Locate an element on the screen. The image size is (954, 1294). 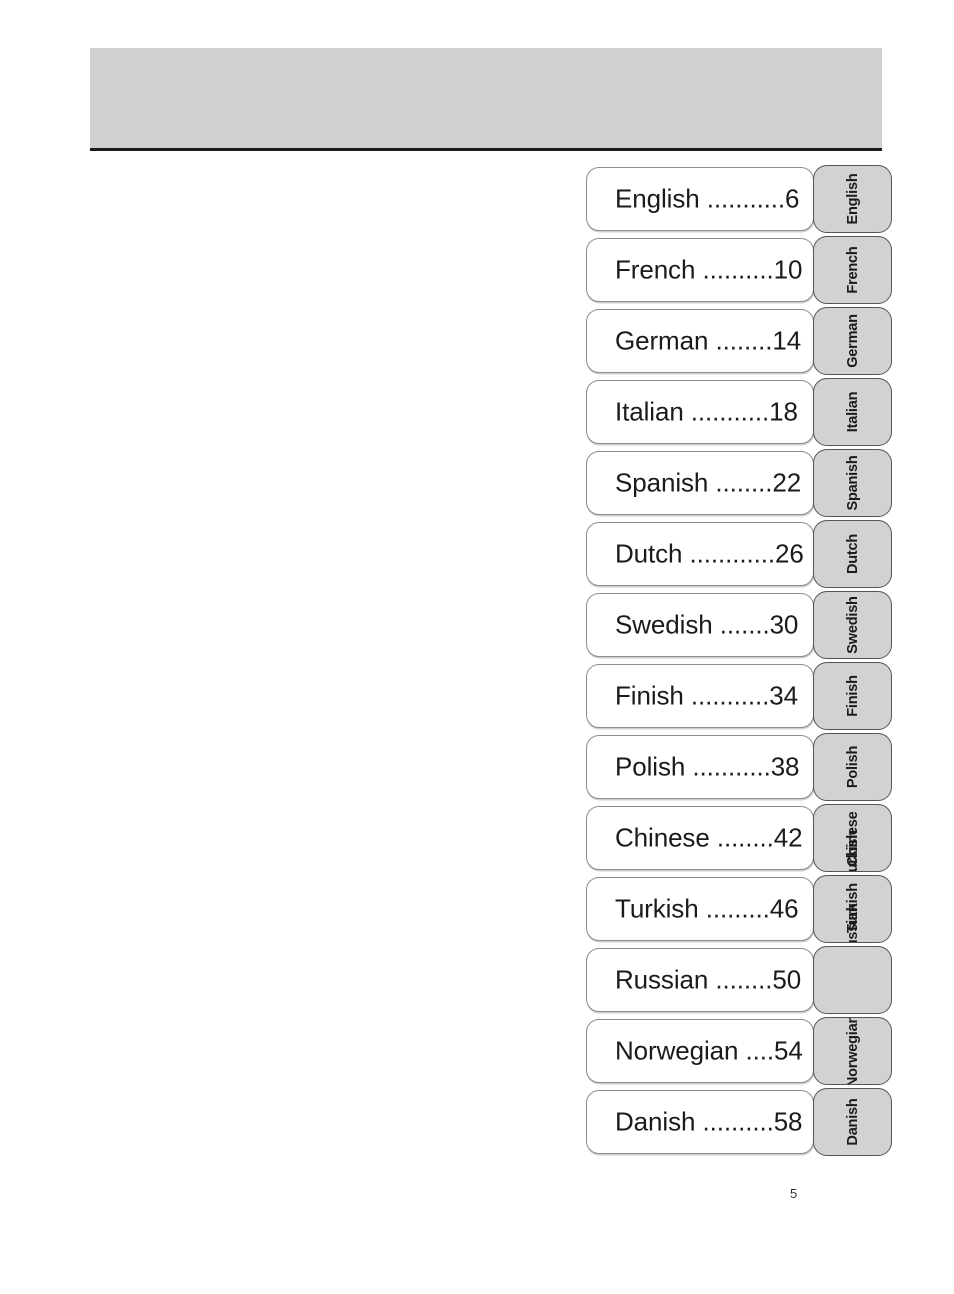
language-entry-box: Finish ...........34 is located at coordinates (700, 696).